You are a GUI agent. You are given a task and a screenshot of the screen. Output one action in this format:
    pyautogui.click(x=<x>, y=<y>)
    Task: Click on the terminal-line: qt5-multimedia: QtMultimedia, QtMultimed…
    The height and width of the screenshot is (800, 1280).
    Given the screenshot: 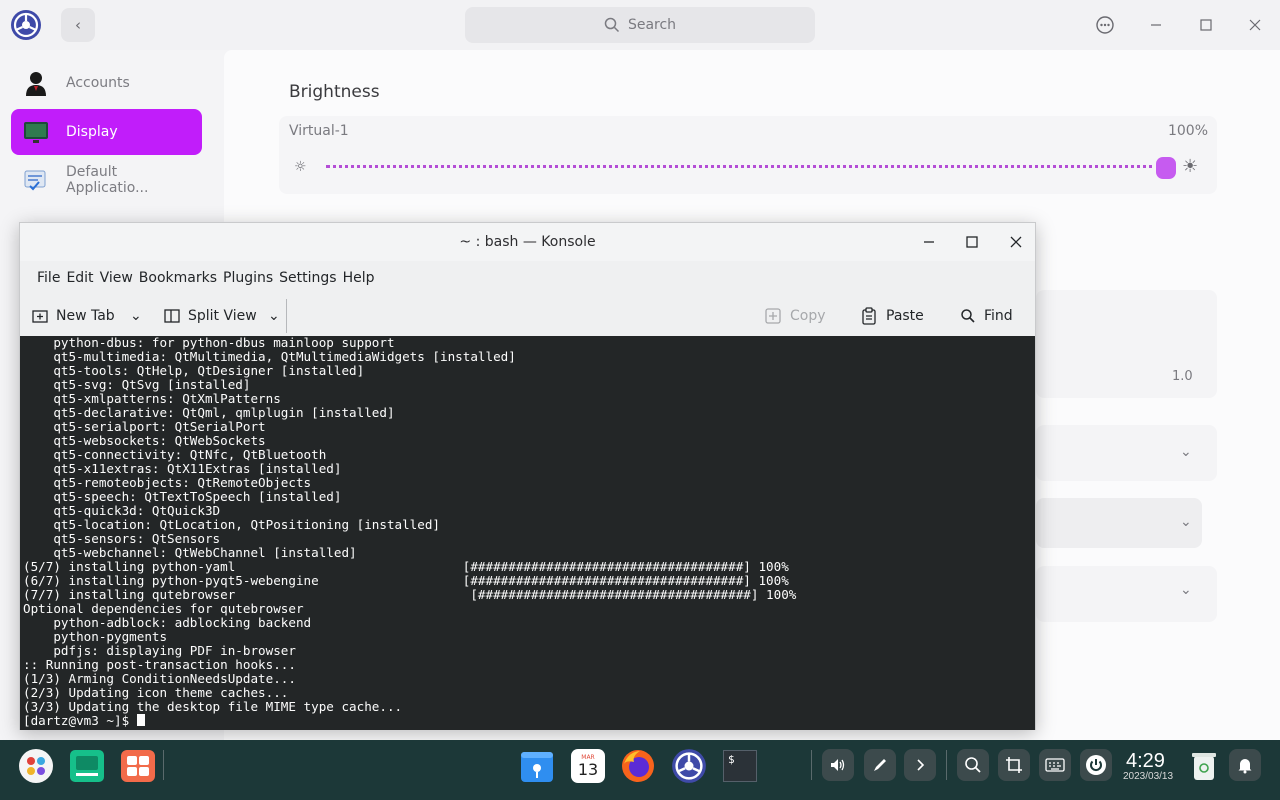 What is the action you would take?
    pyautogui.click(x=269, y=356)
    